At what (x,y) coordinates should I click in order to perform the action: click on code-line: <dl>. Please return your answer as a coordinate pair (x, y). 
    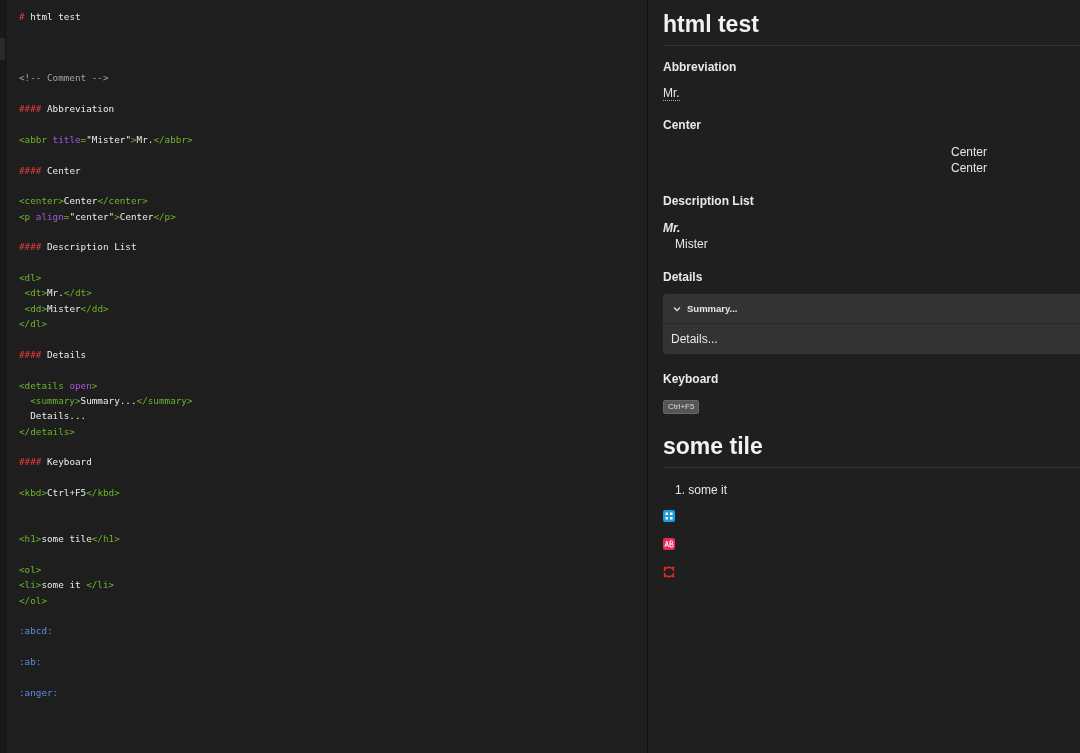
    Looking at the image, I should click on (31, 278).